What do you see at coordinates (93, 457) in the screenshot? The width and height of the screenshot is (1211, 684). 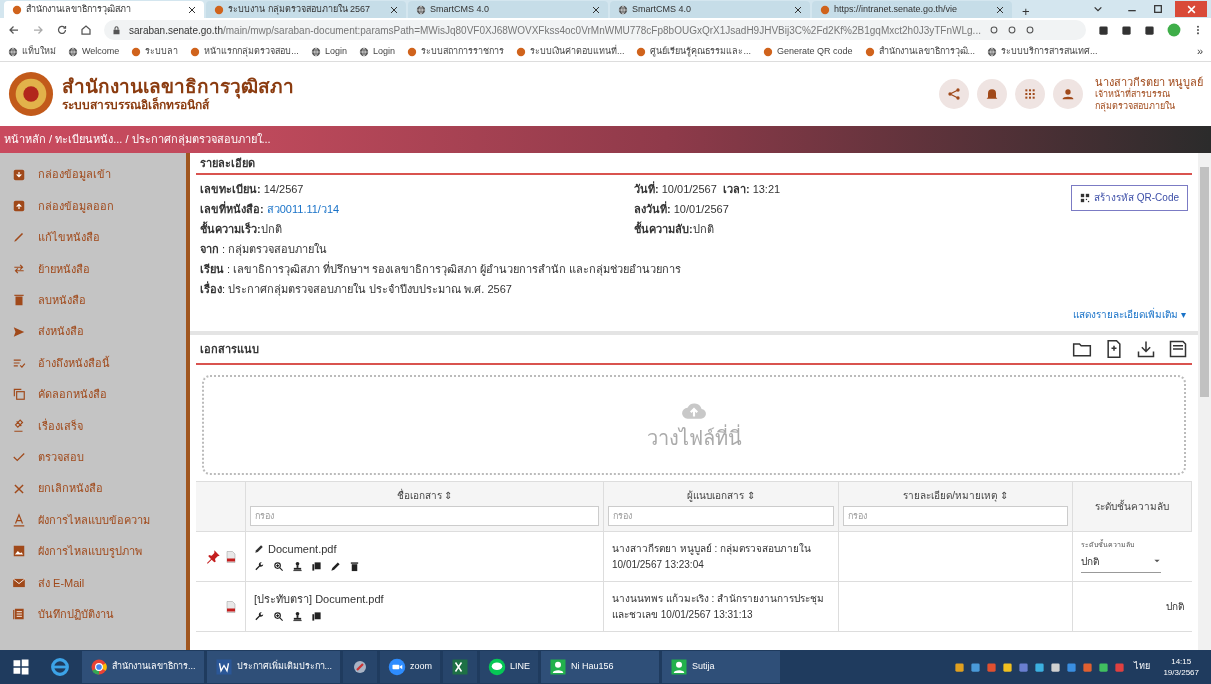 I see `sidebar-item: ตรวจสอบ` at bounding box center [93, 457].